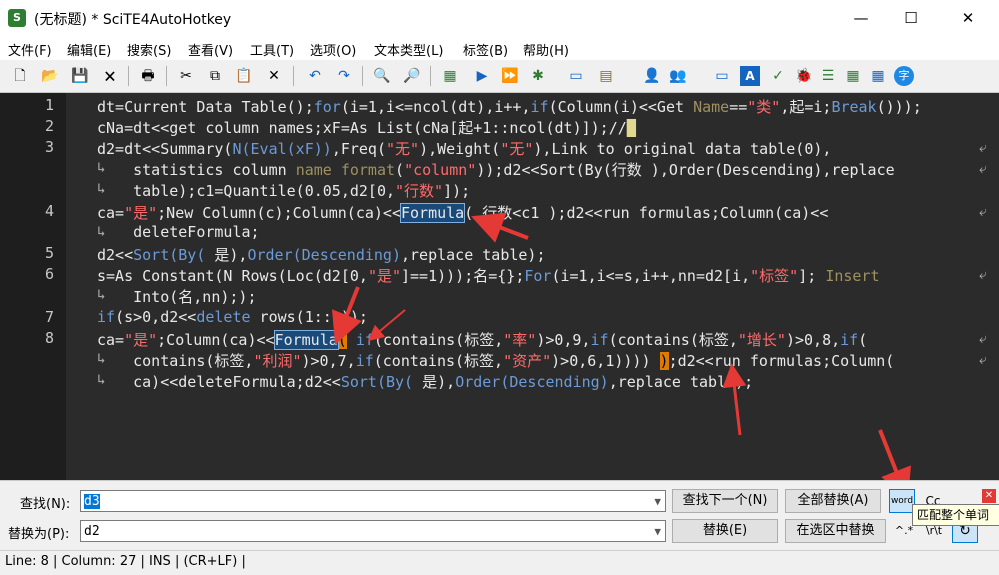 Image resolution: width=999 pixels, height=575 pixels. Describe the element at coordinates (373, 531) in the screenshot. I see `replace-input: d2 ▼` at that location.